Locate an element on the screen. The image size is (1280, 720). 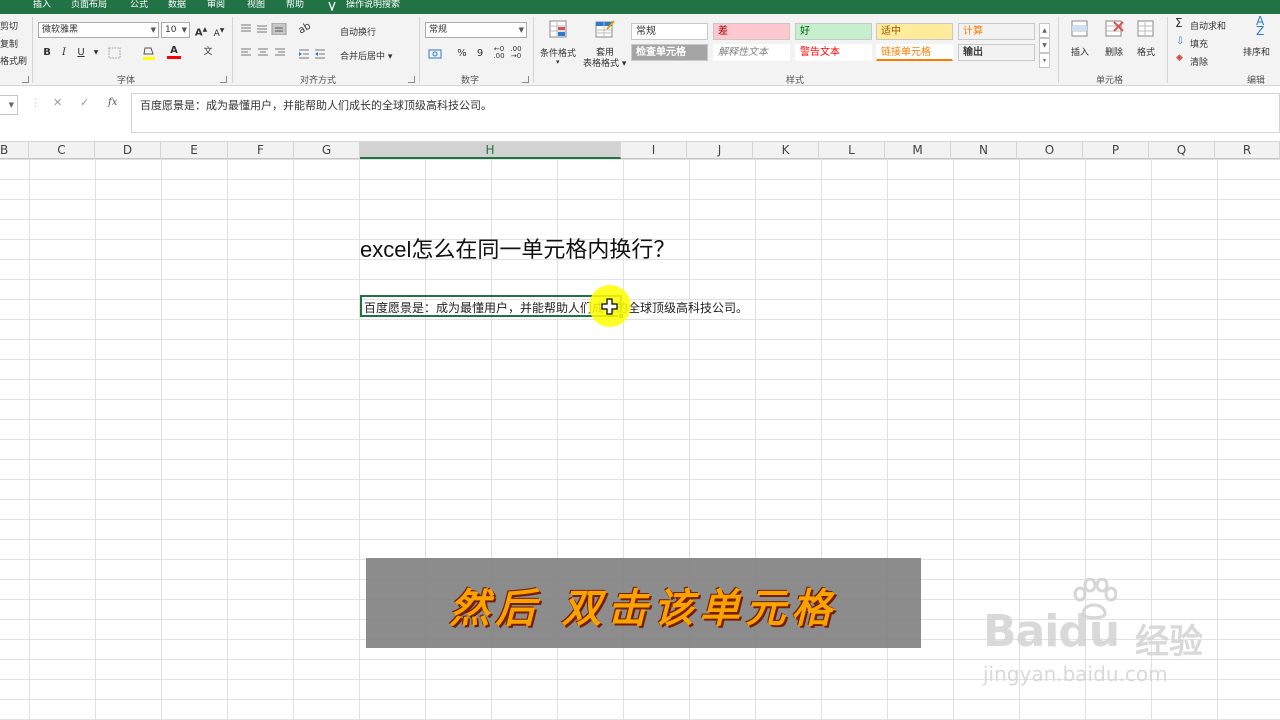
font-launcher is located at coordinates (223, 79).